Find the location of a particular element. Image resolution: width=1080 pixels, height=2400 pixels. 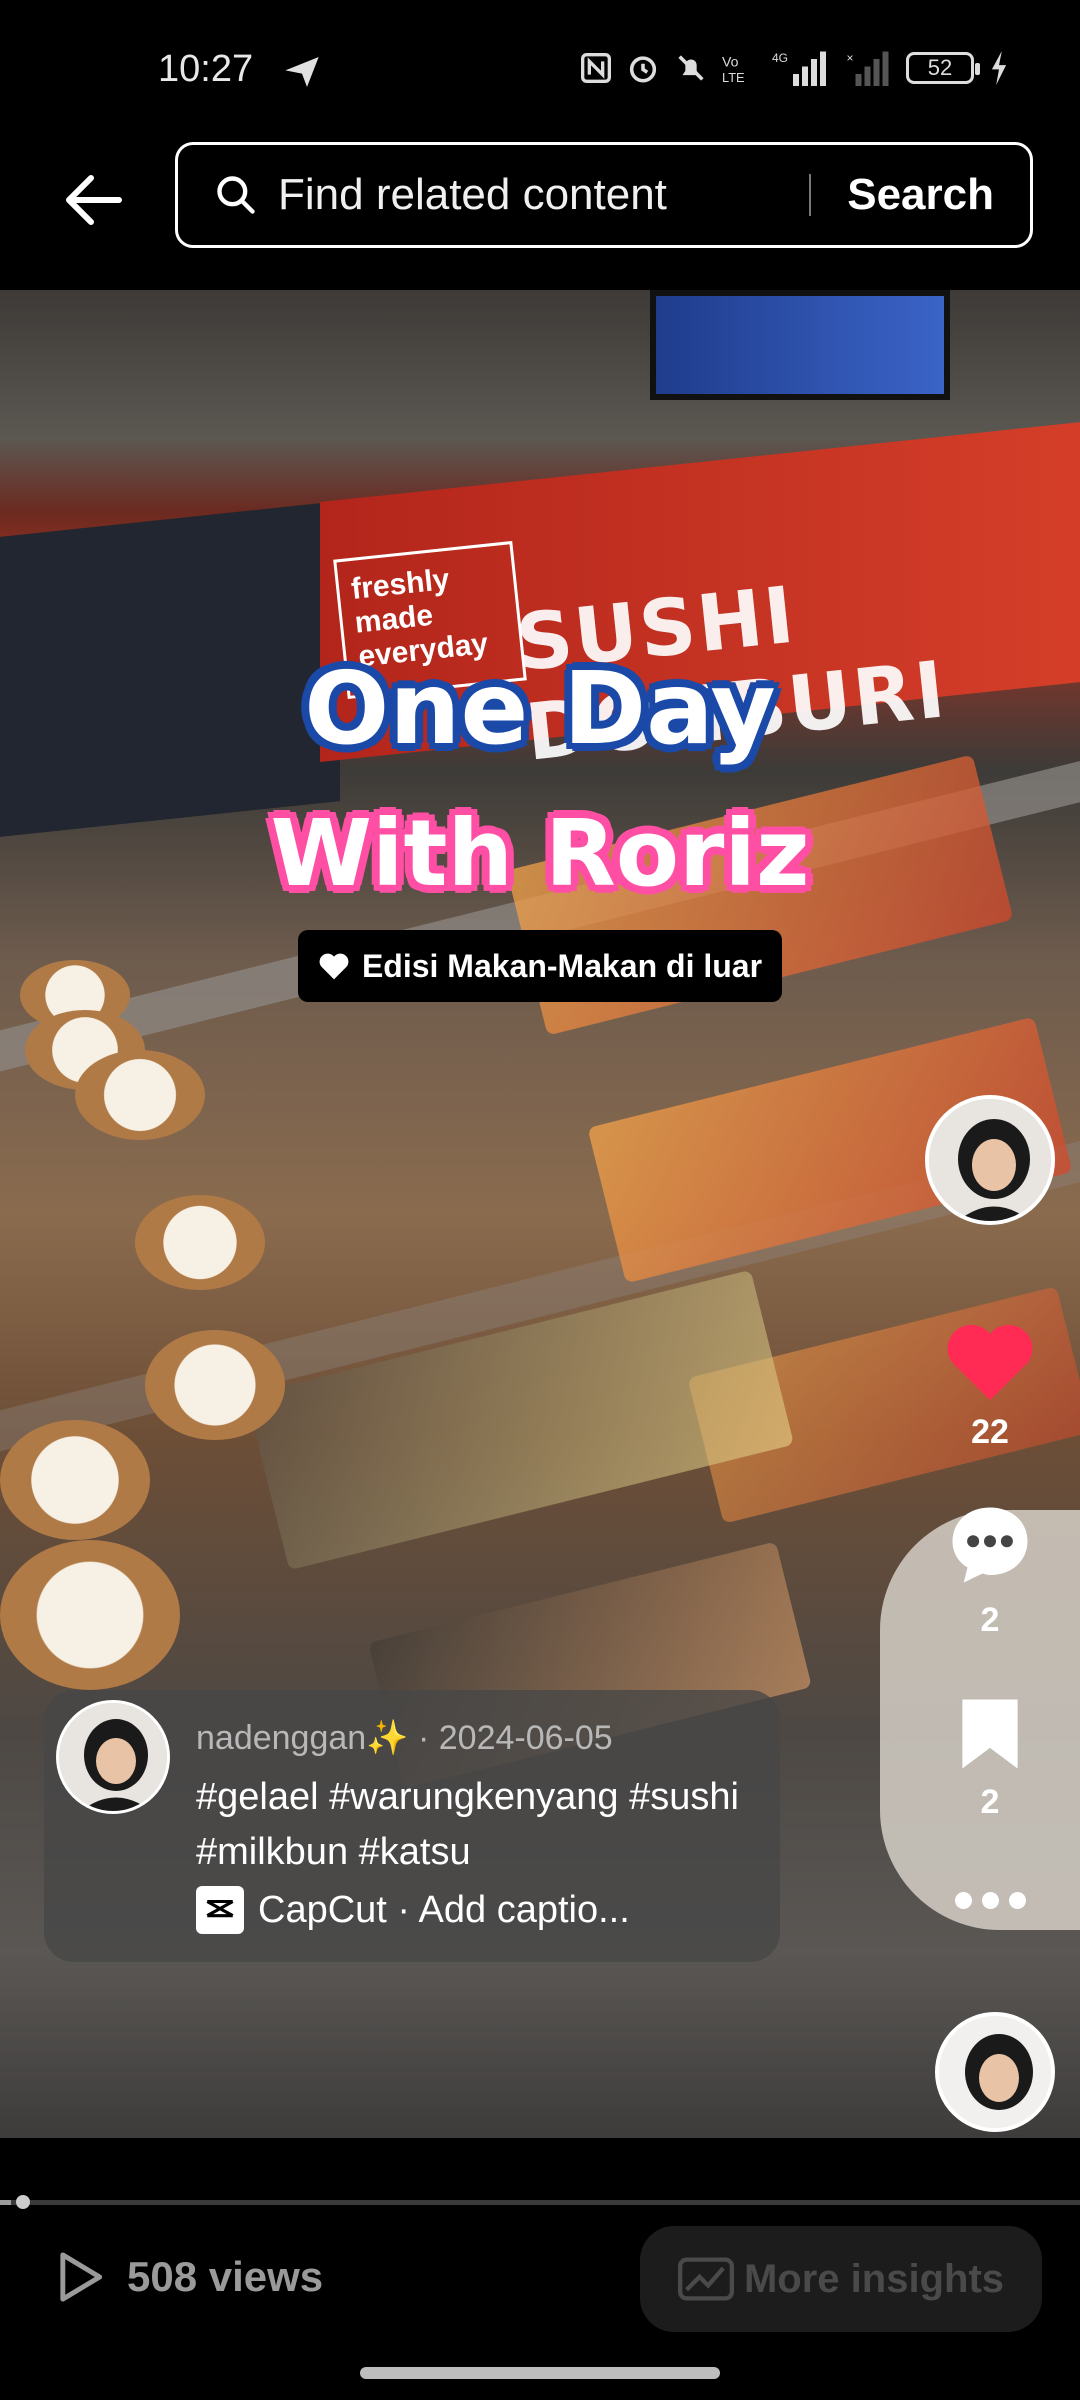

svg-text: LTE is located at coordinates (733, 77).